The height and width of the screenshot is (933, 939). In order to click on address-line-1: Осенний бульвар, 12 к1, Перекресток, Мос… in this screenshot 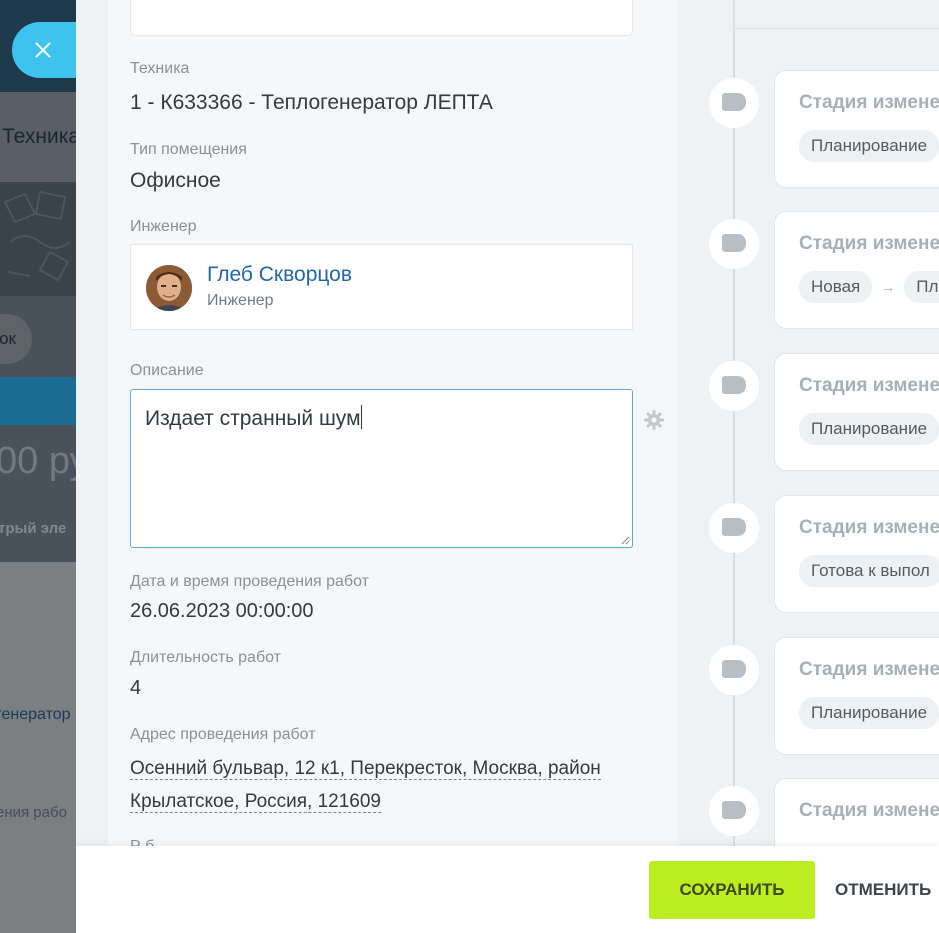, I will do `click(365, 769)`.